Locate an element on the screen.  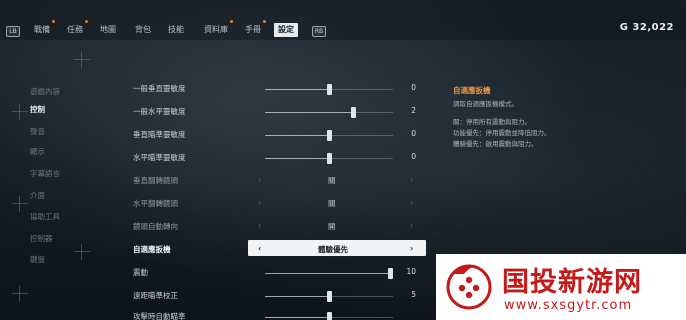
category-gameplay: 遊戲內容 is located at coordinates (45, 91).